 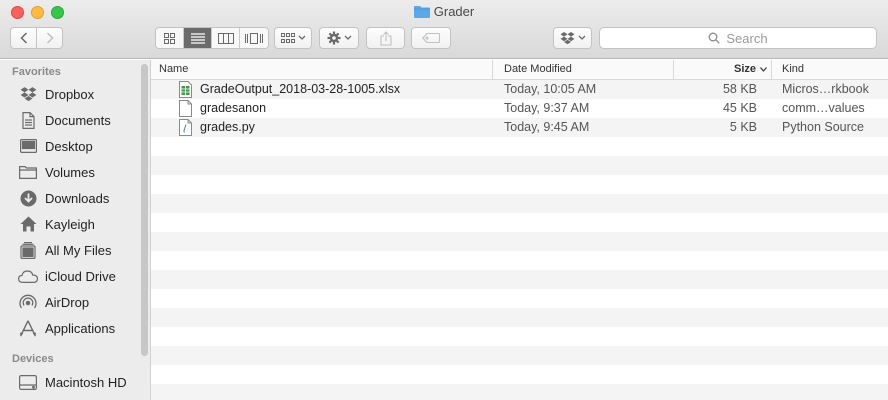 What do you see at coordinates (333, 38) in the screenshot?
I see `gear-icon` at bounding box center [333, 38].